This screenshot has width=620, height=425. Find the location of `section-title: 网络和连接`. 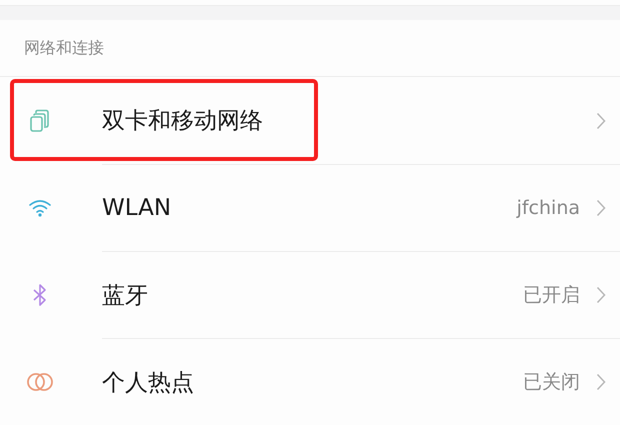

section-title: 网络和连接 is located at coordinates (64, 48).